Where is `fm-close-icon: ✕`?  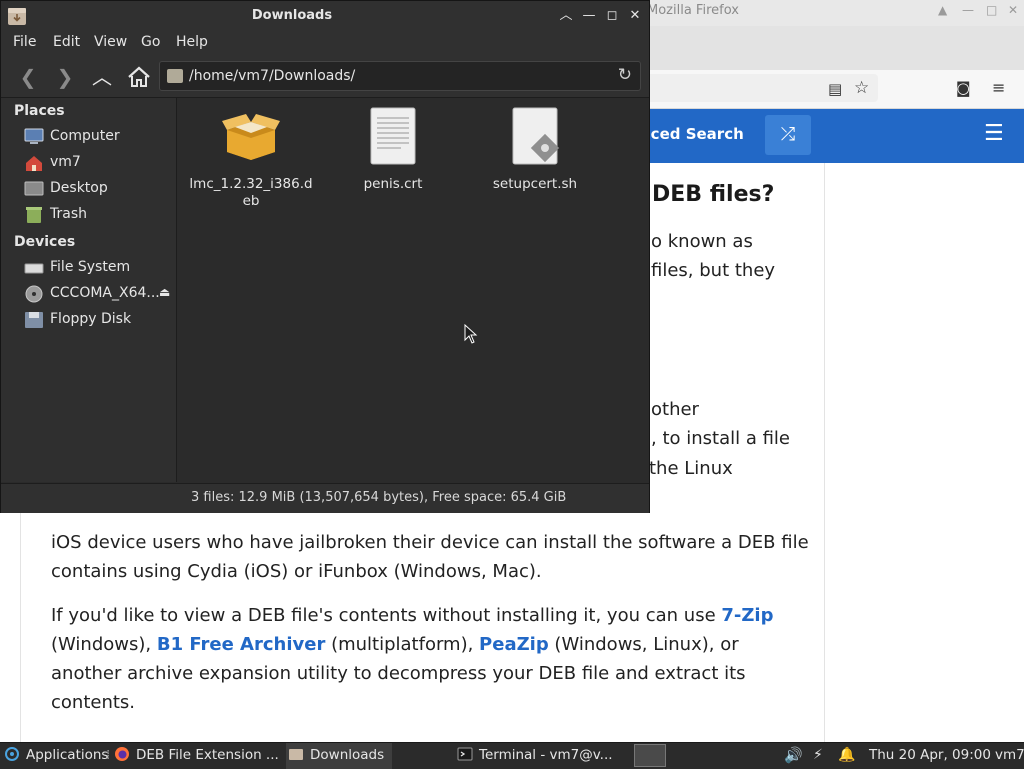
fm-close-icon: ✕ is located at coordinates (635, 16).